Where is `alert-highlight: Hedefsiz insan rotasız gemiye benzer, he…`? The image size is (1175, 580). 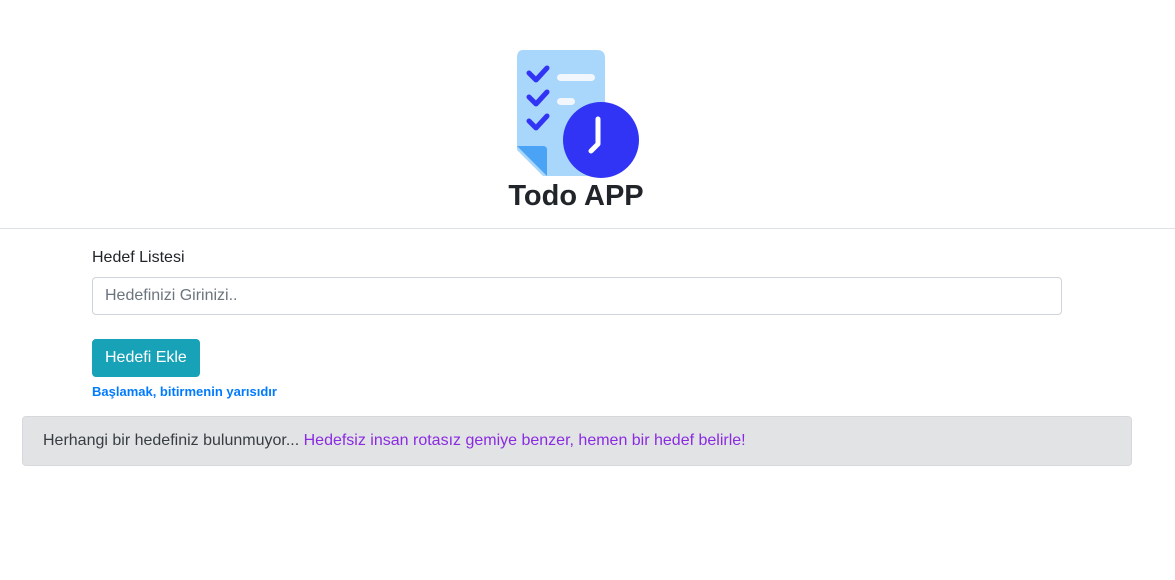
alert-highlight: Hedefsiz insan rotasız gemiye benzer, he… is located at coordinates (524, 440).